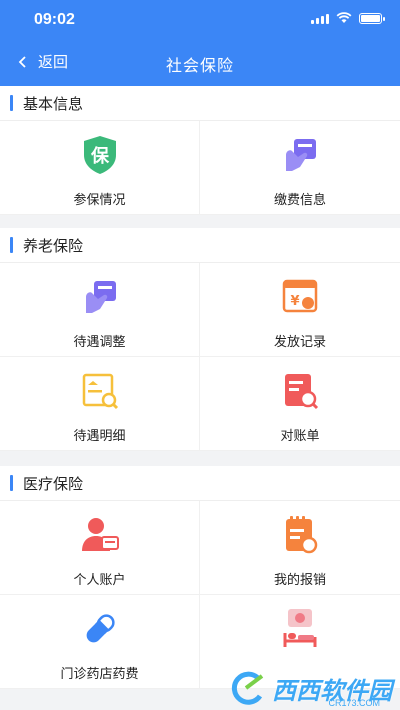 This screenshot has width=400, height=710. What do you see at coordinates (300, 628) in the screenshot?
I see `hospital-bed-icon` at bounding box center [300, 628].